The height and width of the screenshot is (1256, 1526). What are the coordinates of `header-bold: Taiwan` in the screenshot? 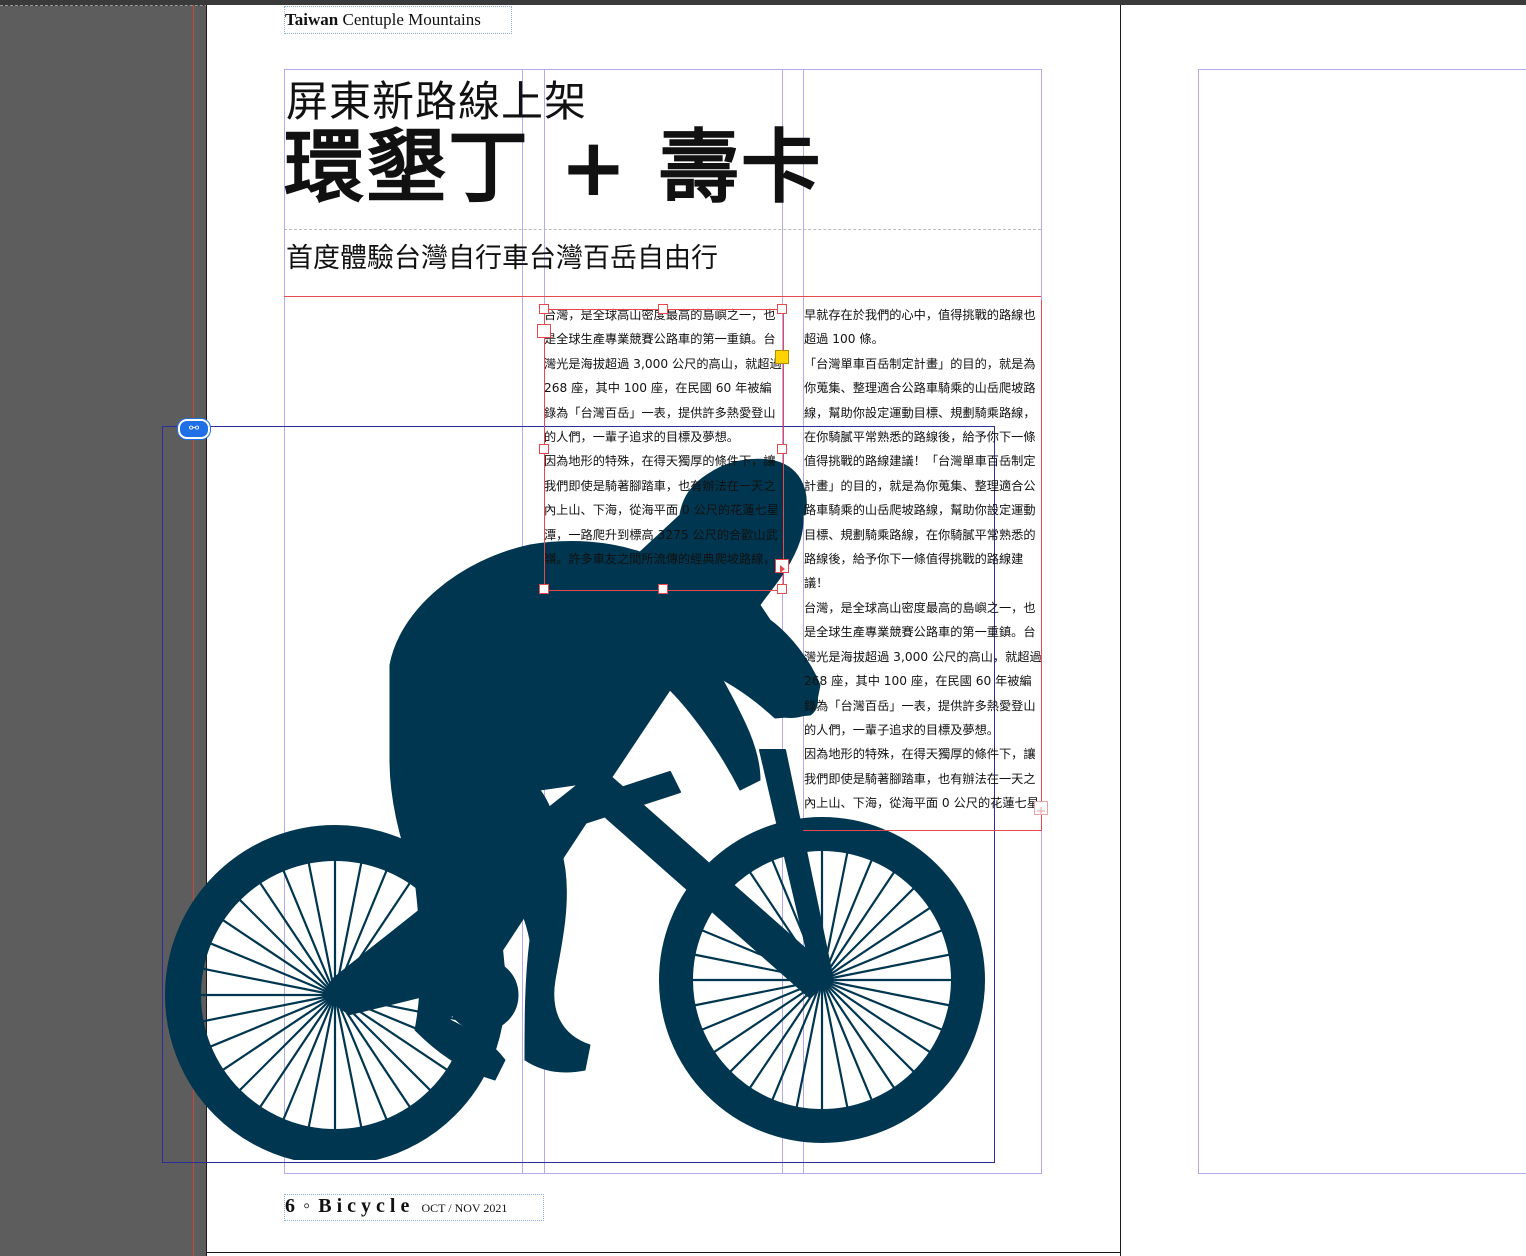 It's located at (312, 19).